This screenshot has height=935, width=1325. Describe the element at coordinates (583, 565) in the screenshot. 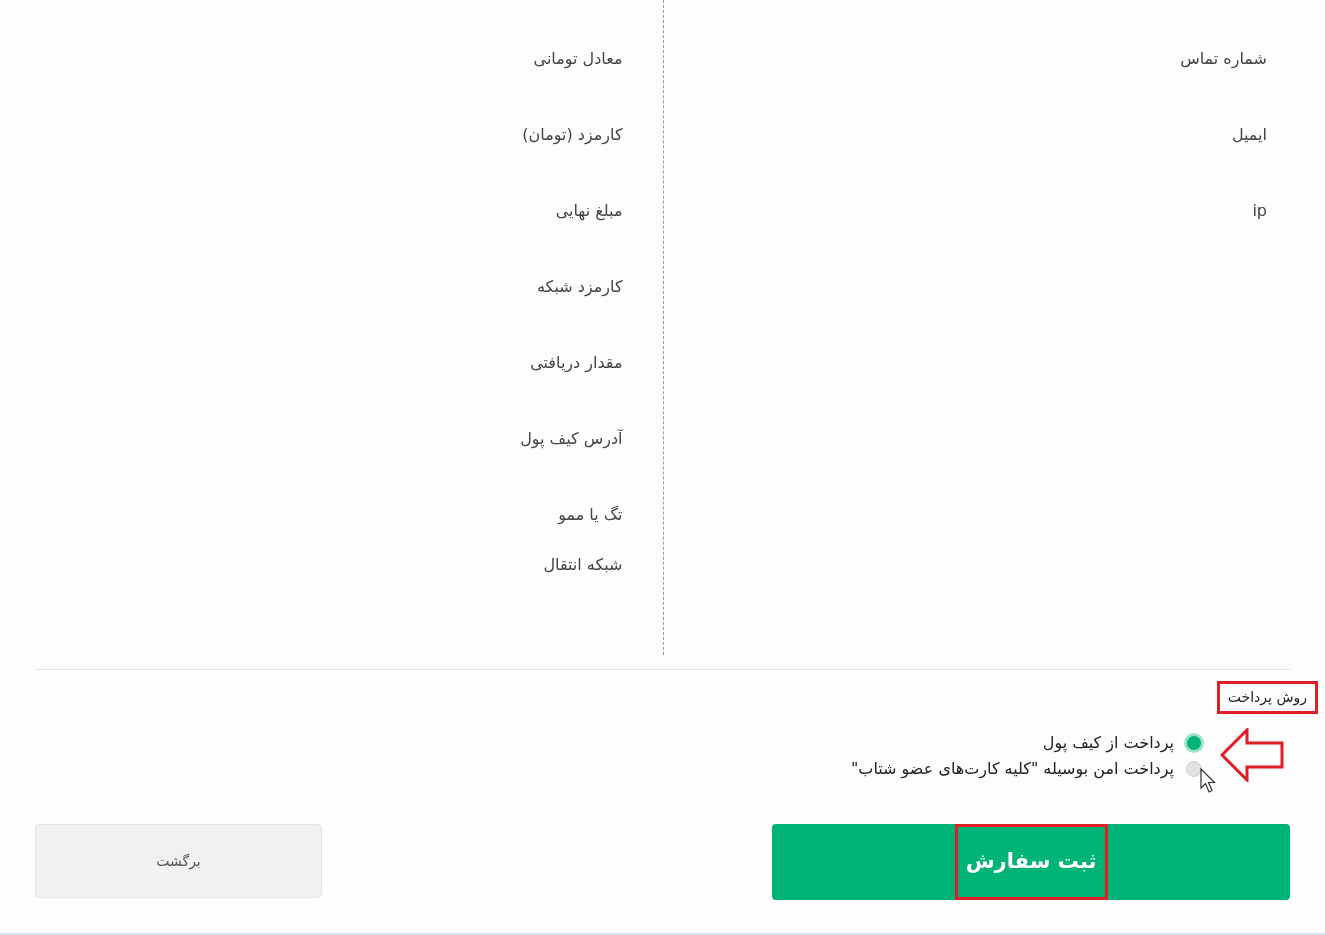

I see `field-label: شبکه انتقال` at that location.